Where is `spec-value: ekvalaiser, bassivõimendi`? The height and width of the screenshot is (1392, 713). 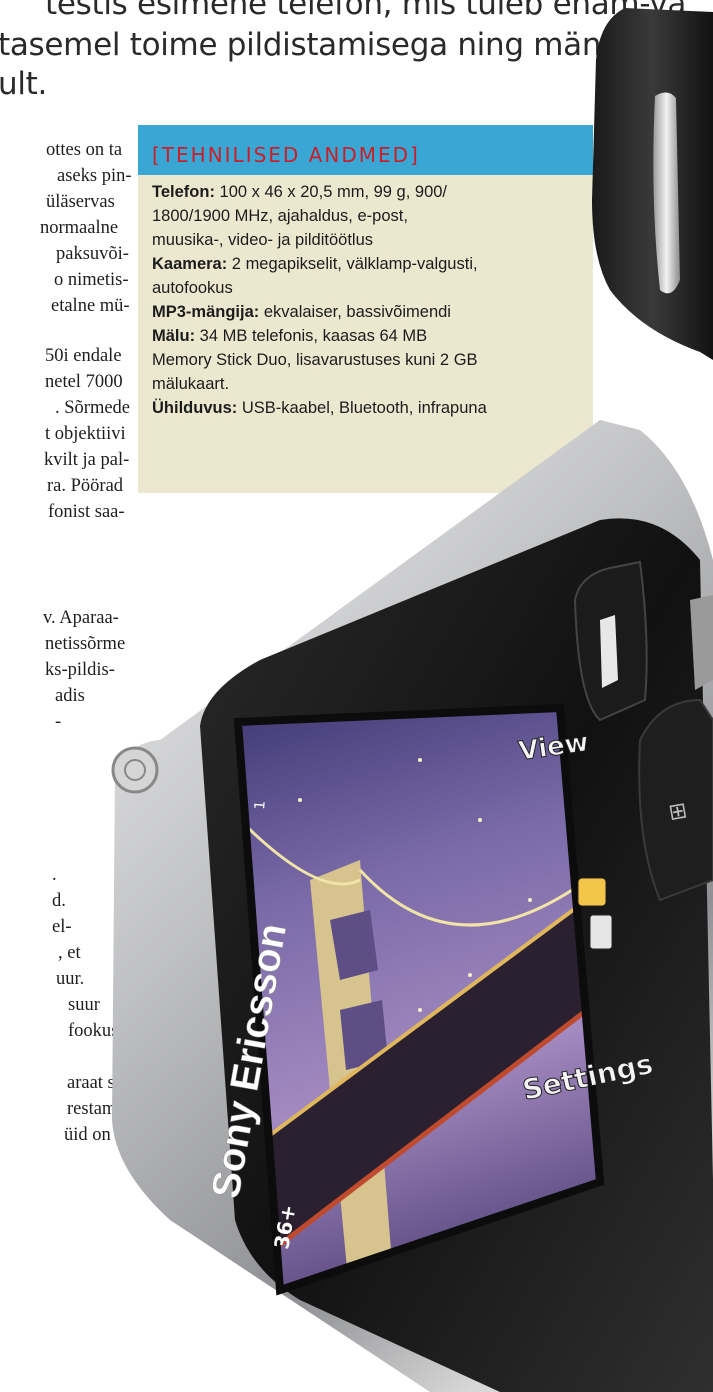
spec-value: ekvalaiser, bassivõimendi is located at coordinates (355, 312).